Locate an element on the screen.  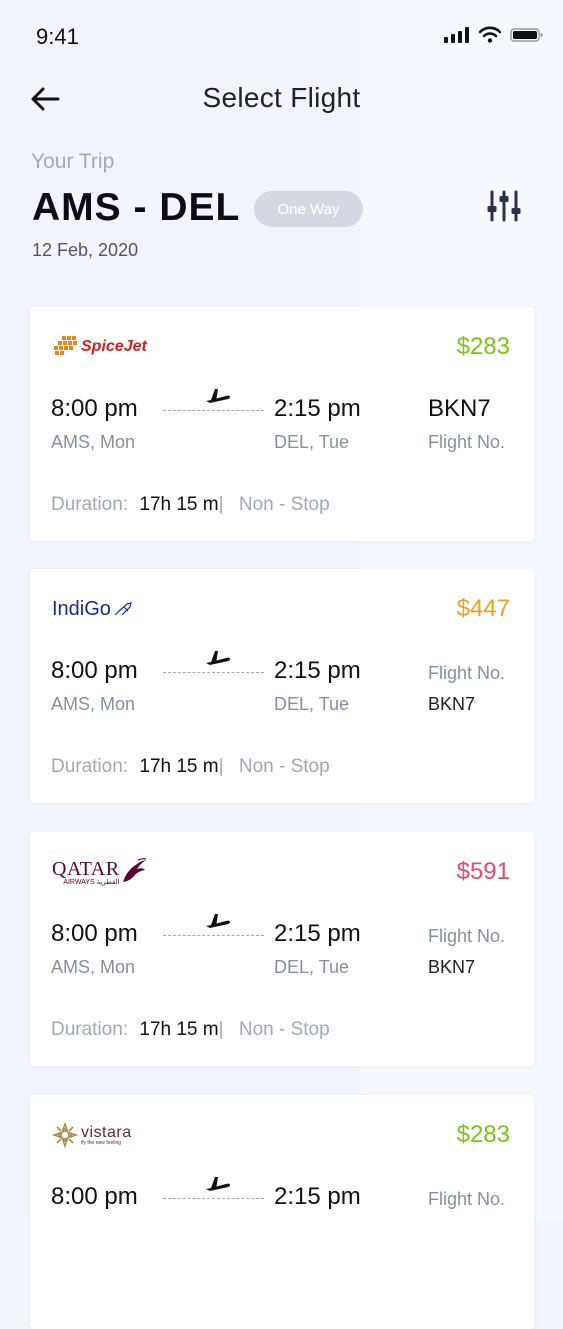
airline-name: QATAR is located at coordinates (86, 868).